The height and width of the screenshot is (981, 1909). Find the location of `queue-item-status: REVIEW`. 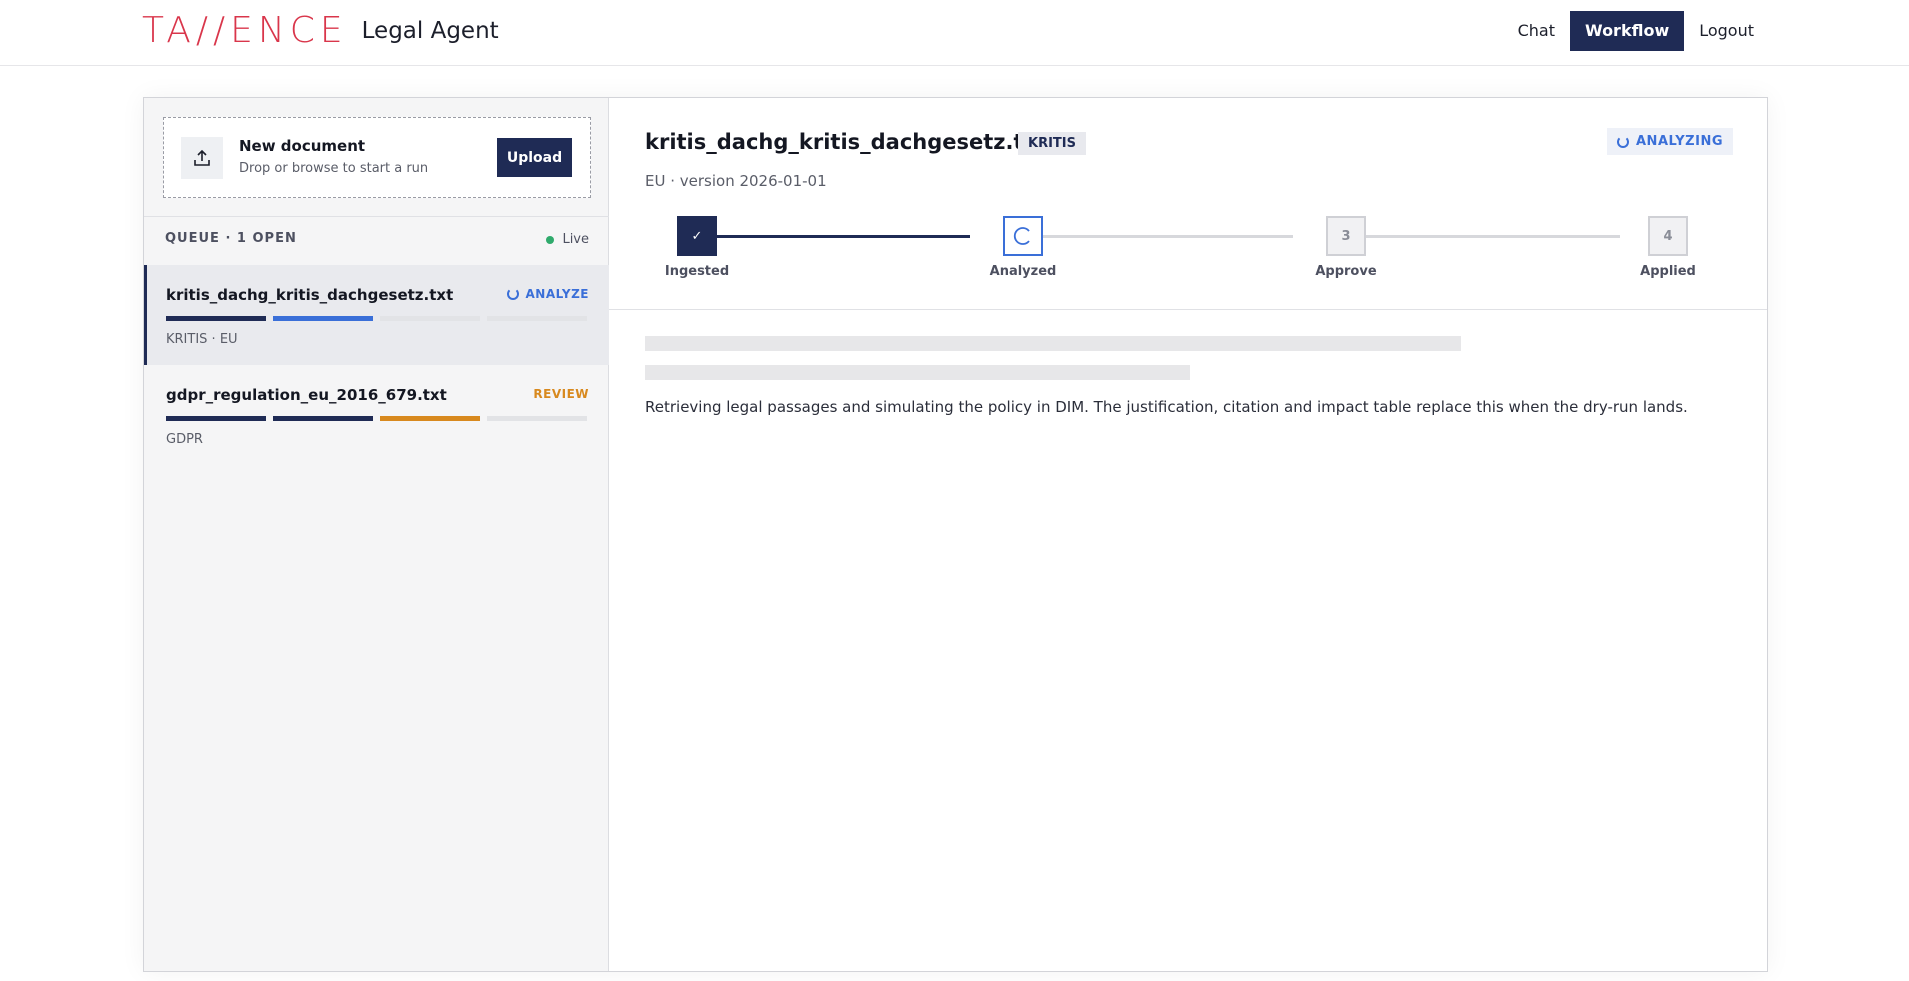

queue-item-status: REVIEW is located at coordinates (561, 394).